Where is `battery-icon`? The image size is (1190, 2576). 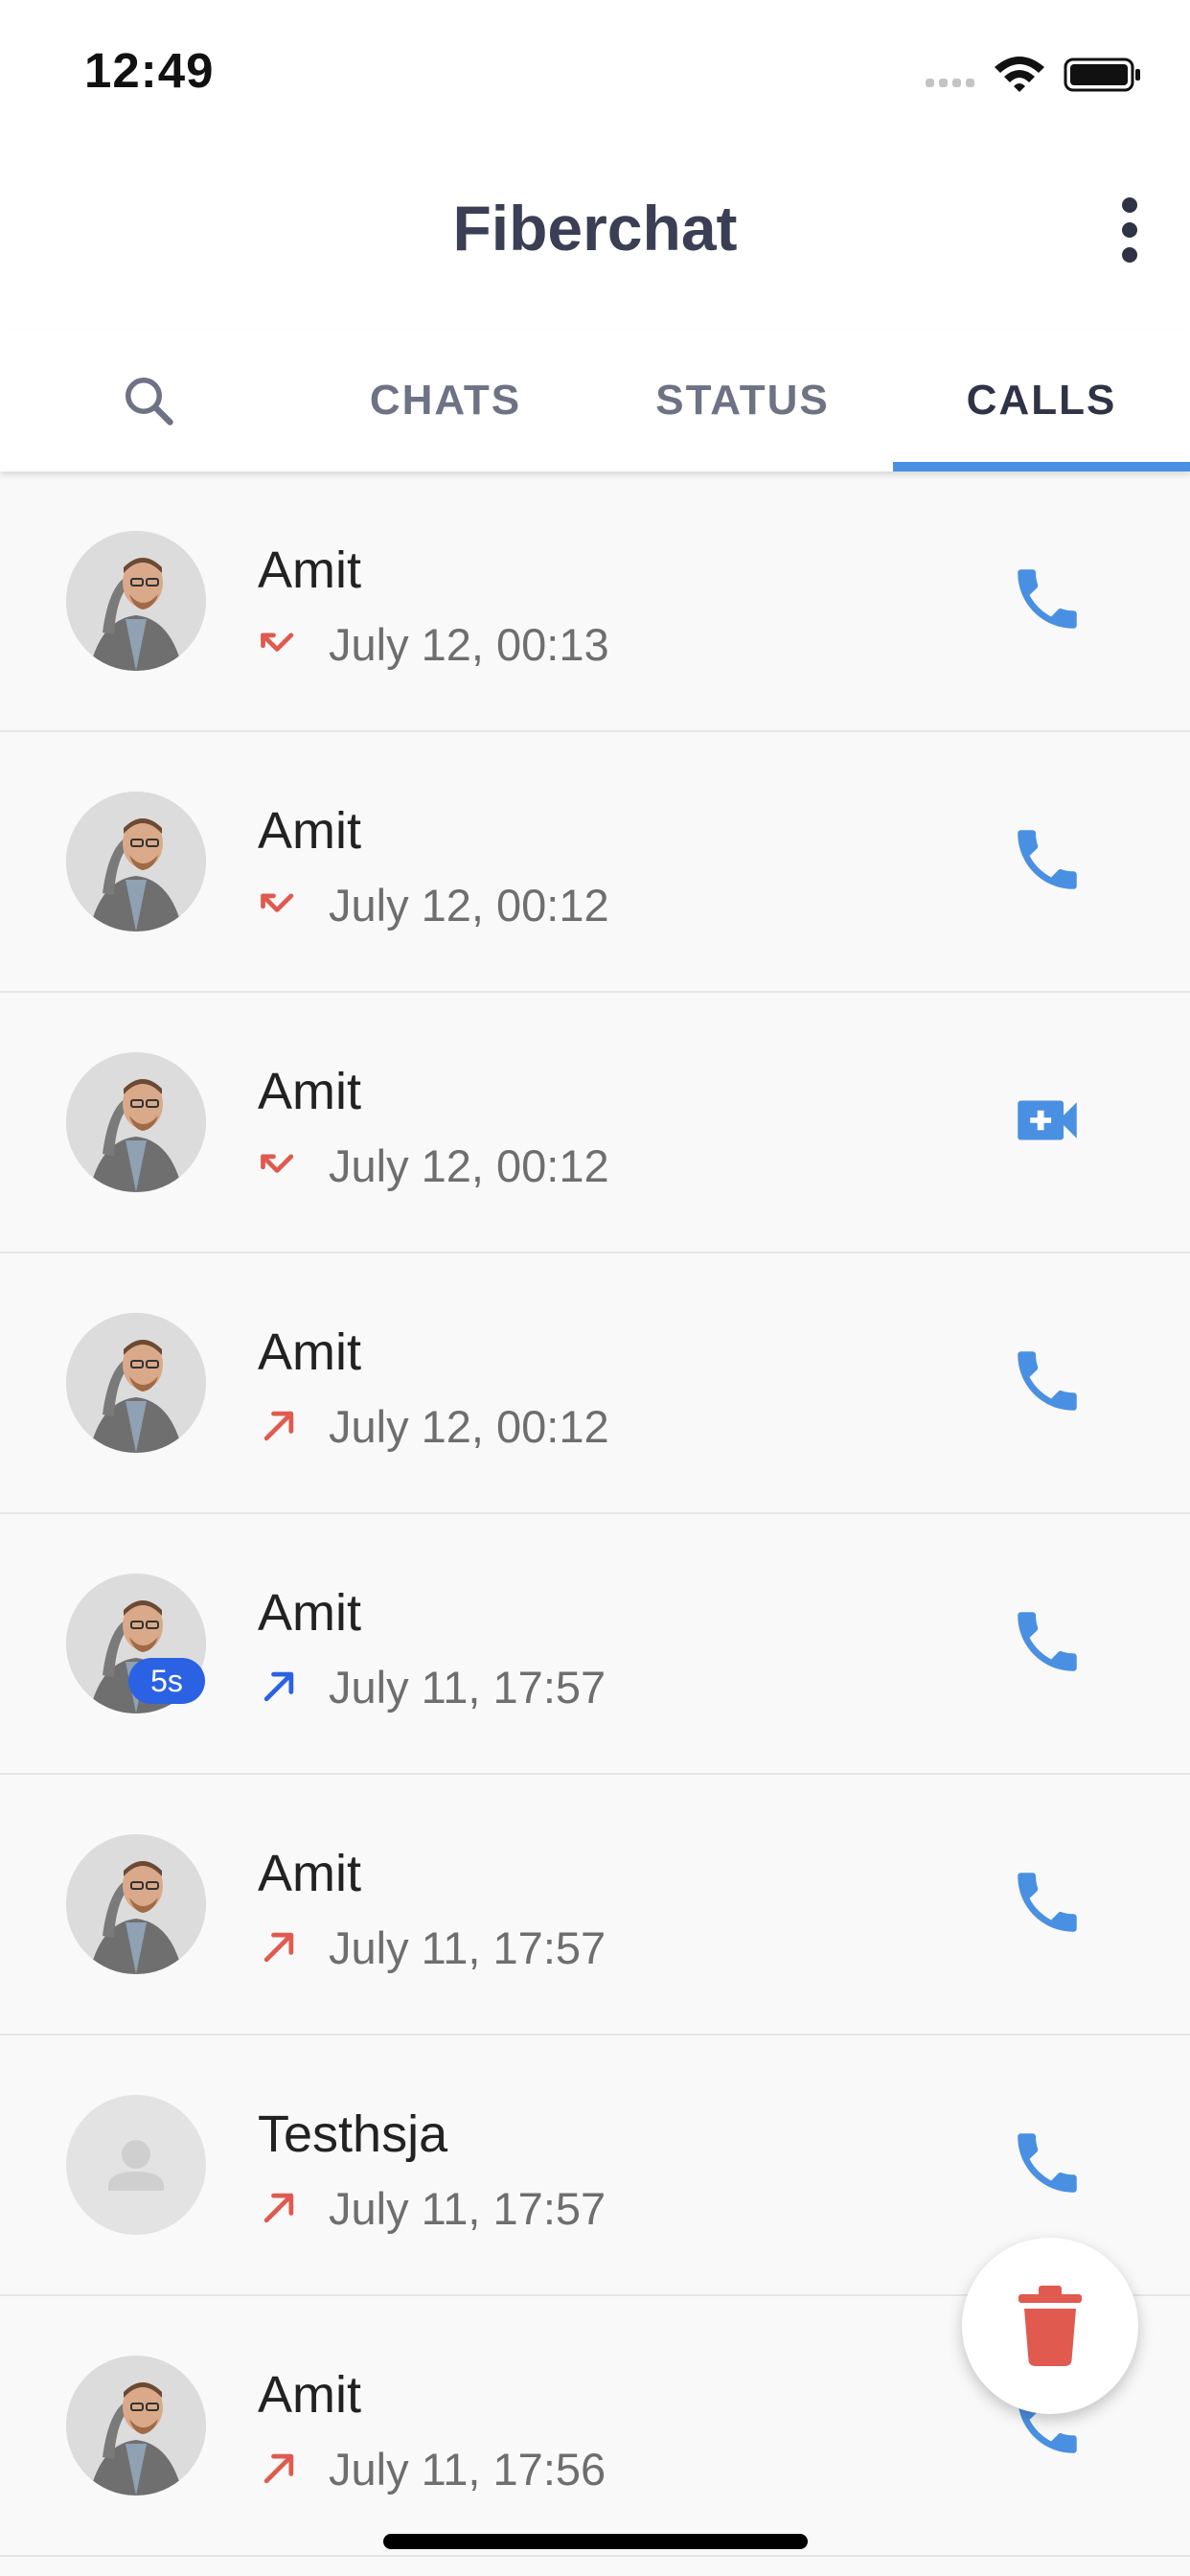
battery-icon is located at coordinates (1102, 75).